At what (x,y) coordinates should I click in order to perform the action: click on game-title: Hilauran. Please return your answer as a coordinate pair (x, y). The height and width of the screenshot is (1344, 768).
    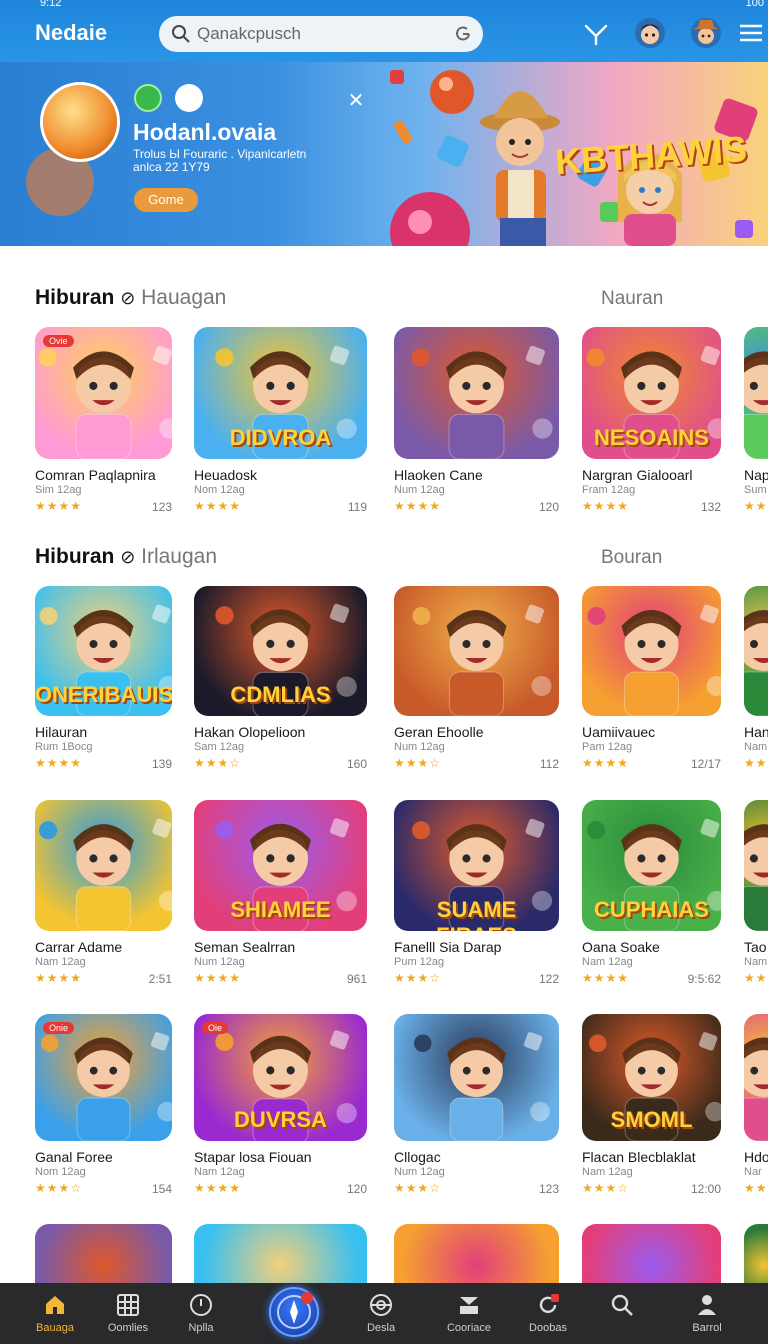
    Looking at the image, I should click on (61, 732).